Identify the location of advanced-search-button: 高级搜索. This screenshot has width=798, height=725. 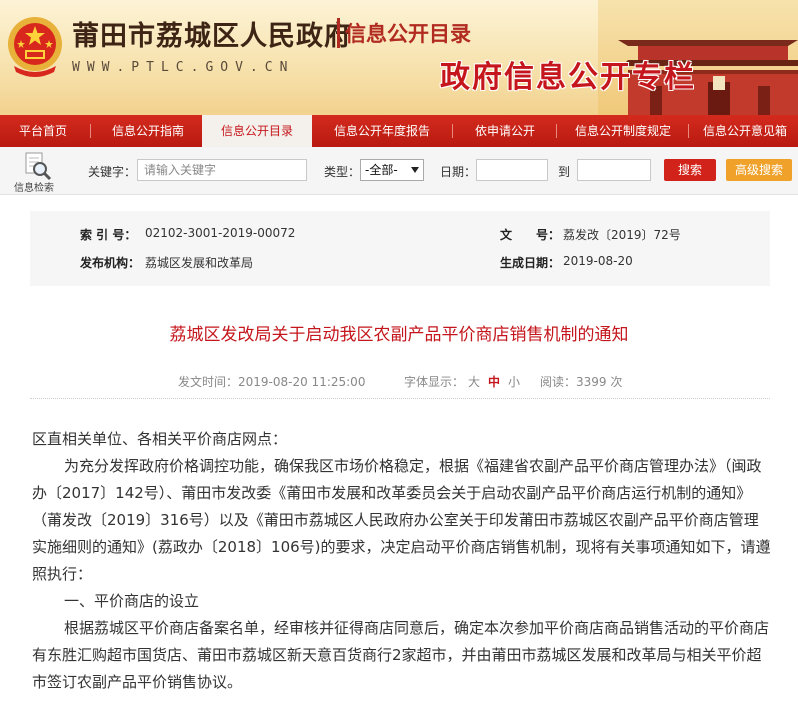
(759, 170).